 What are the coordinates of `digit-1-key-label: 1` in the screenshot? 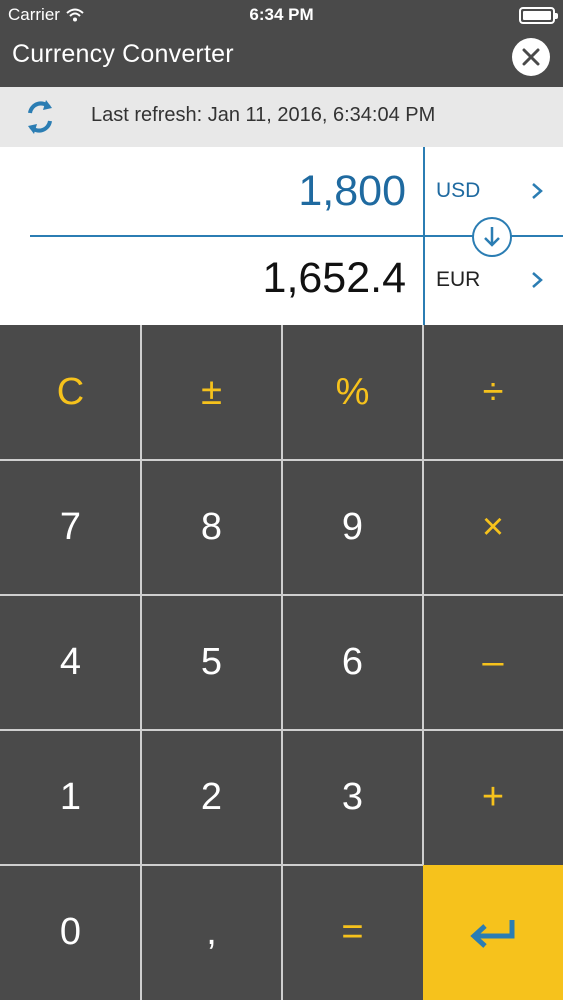 It's located at (70, 797).